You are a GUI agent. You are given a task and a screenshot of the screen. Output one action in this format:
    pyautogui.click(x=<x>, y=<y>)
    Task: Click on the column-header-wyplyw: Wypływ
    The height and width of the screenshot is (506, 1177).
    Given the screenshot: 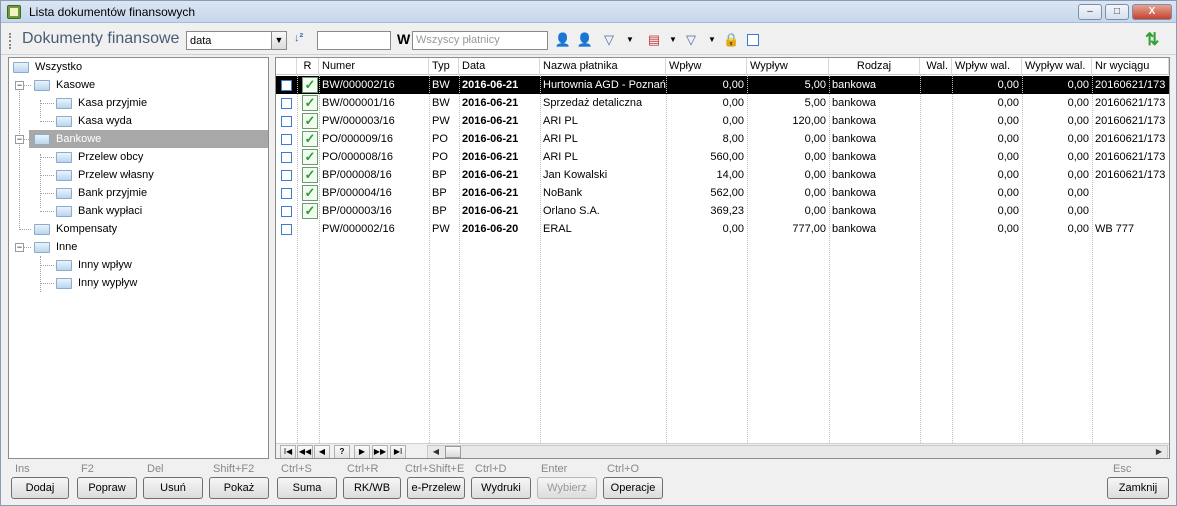 What is the action you would take?
    pyautogui.click(x=788, y=66)
    